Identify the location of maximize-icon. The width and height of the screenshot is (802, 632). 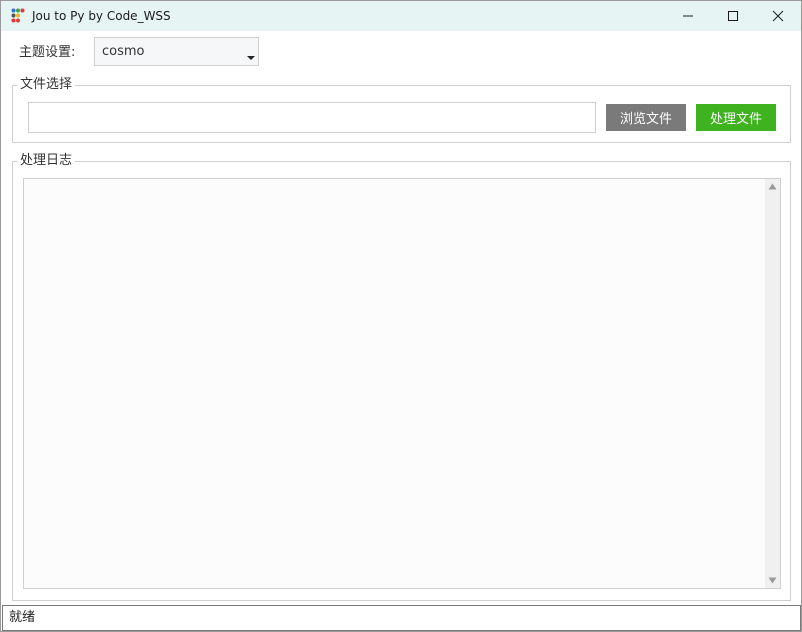
(733, 16).